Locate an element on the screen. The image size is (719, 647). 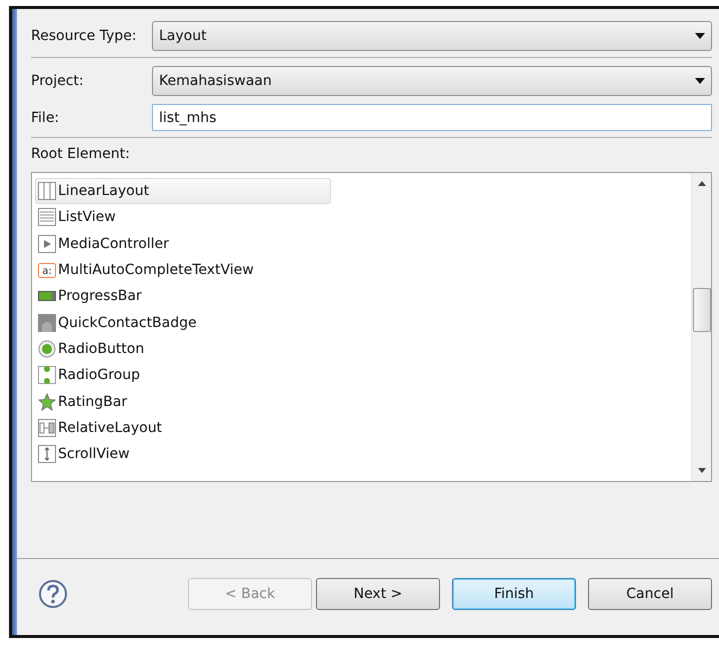
field-label: Resource Type: is located at coordinates (84, 36).